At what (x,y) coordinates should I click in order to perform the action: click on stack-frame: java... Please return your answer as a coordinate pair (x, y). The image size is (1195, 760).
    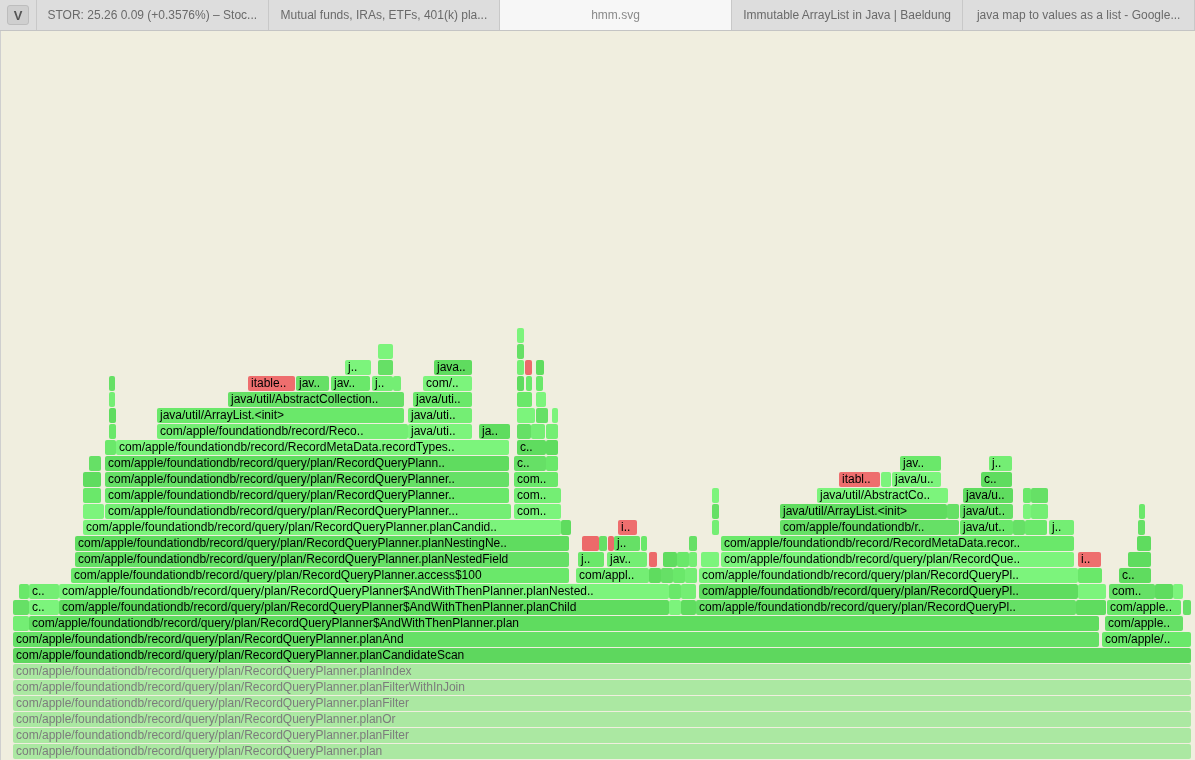
    Looking at the image, I should click on (453, 367).